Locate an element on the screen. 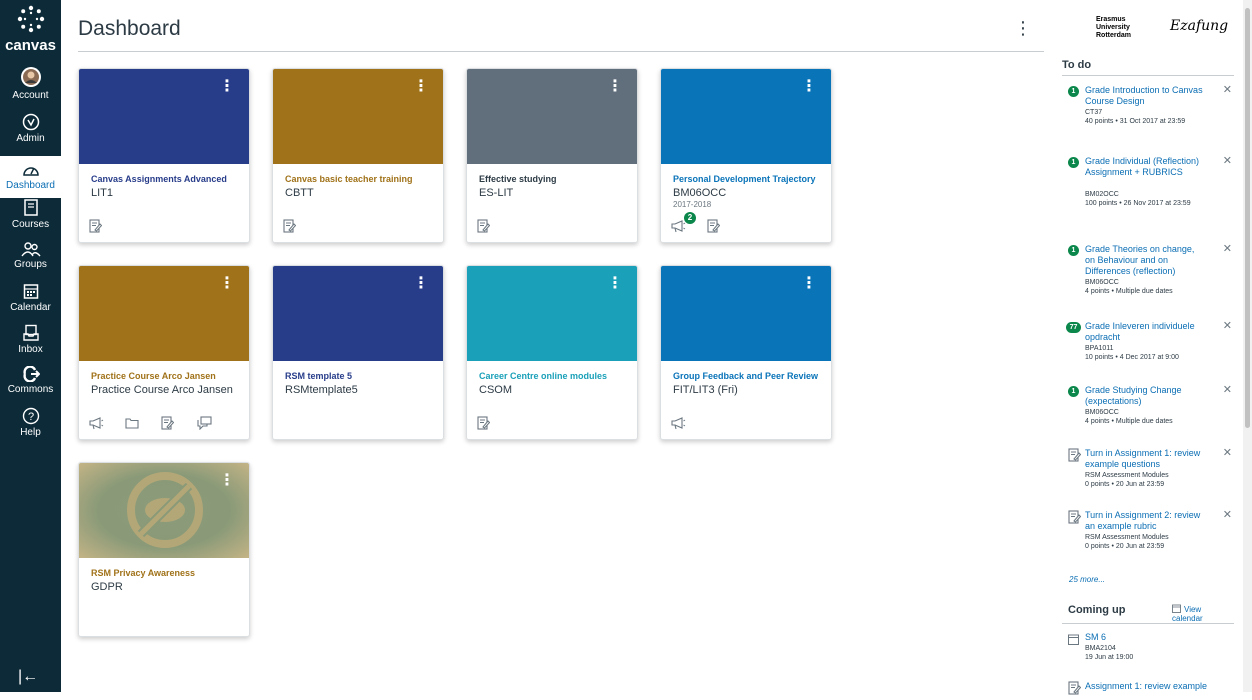  needs-grading-badge: 77 is located at coordinates (1073, 327).